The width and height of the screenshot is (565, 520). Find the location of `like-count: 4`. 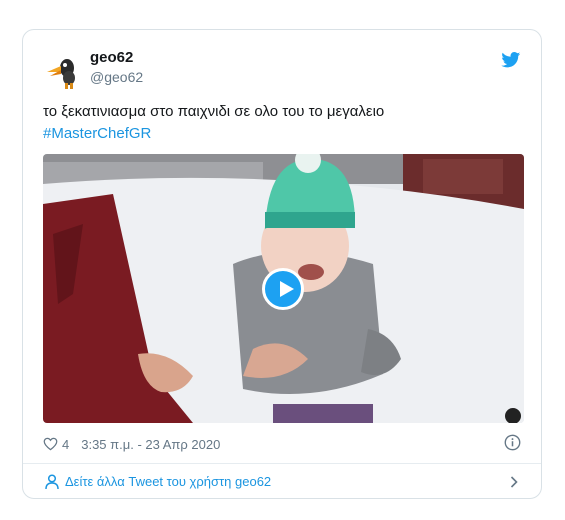

like-count: 4 is located at coordinates (65, 444).